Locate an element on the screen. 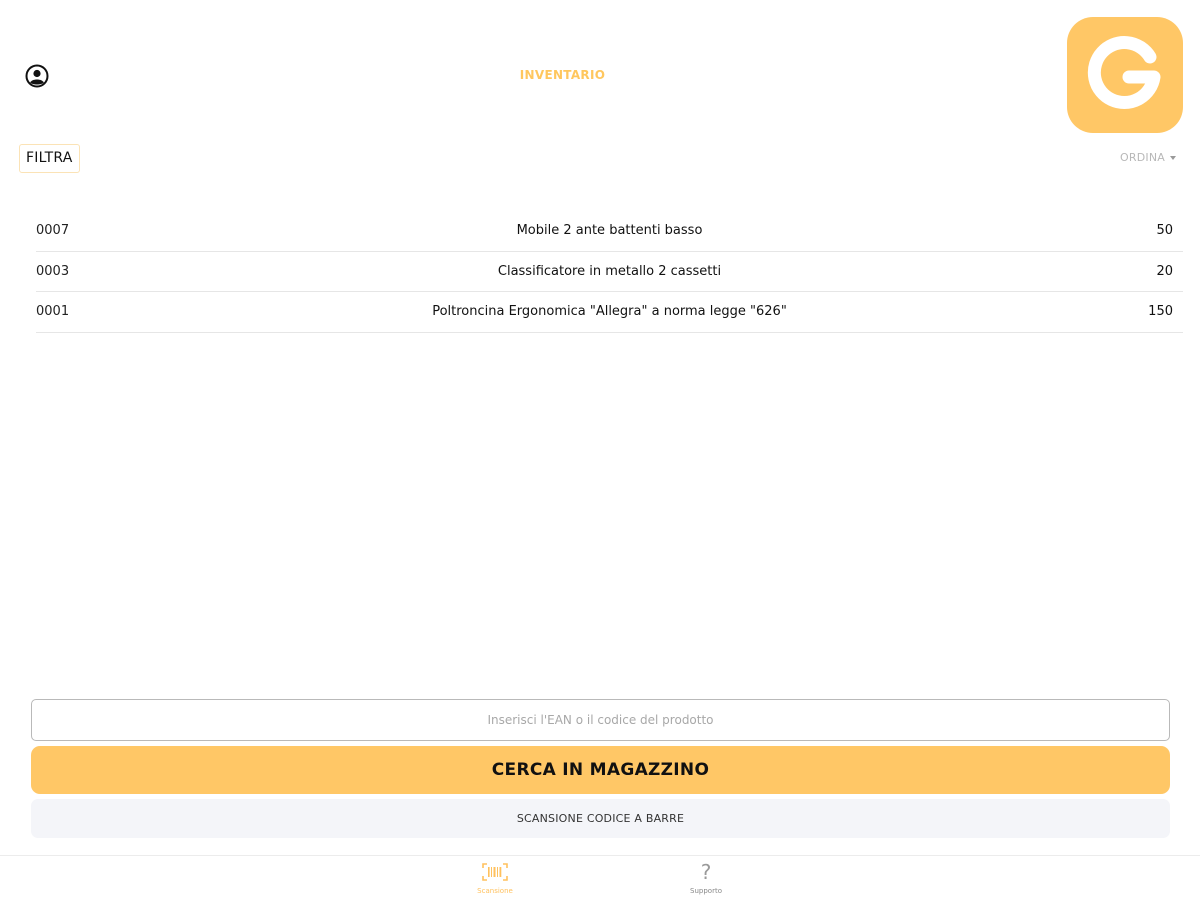 The width and height of the screenshot is (1200, 900). app-logo is located at coordinates (1125, 75).